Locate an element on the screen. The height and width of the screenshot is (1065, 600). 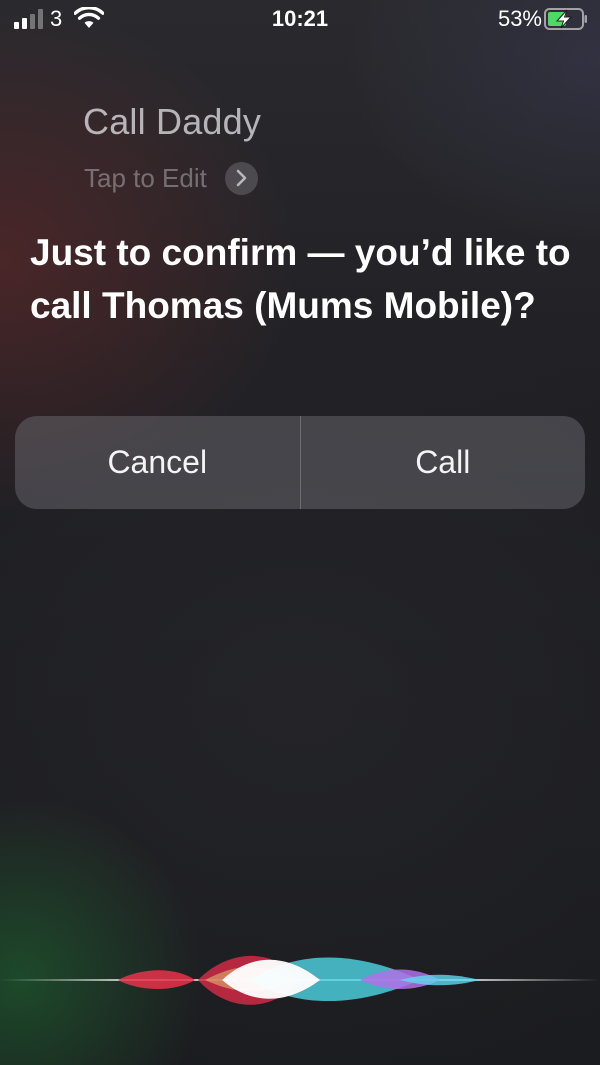
battery-charging-icon is located at coordinates (565, 19).